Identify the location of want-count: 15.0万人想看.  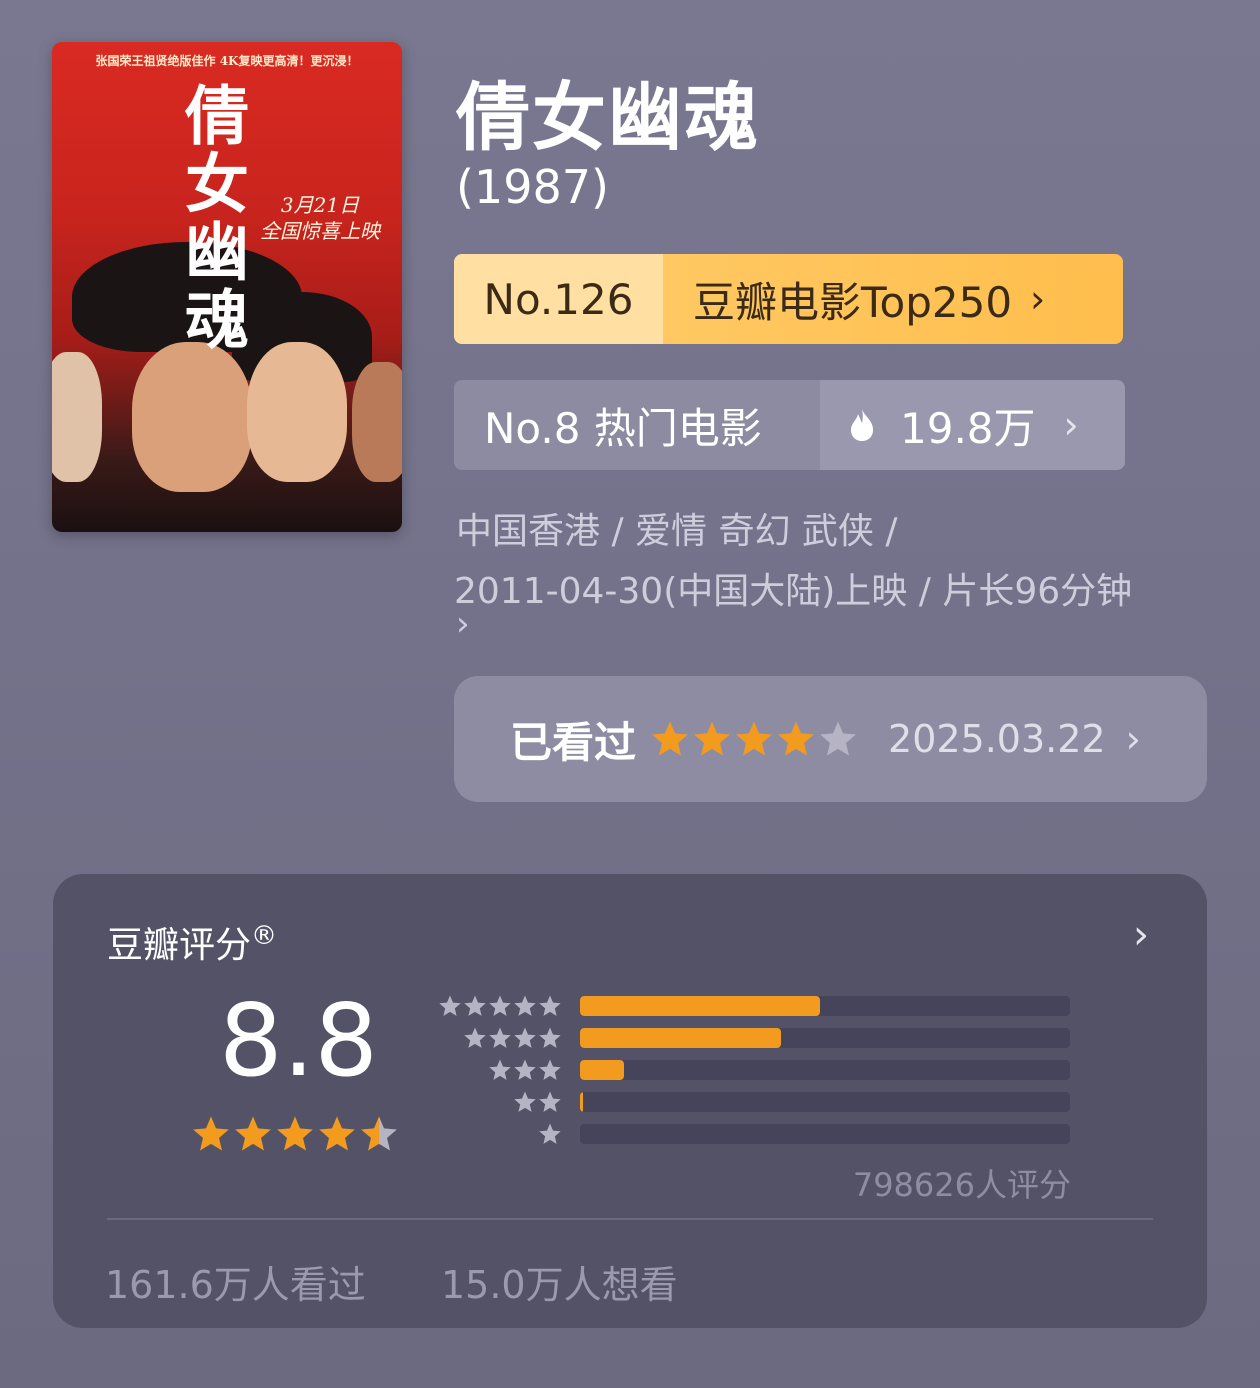
(559, 1281).